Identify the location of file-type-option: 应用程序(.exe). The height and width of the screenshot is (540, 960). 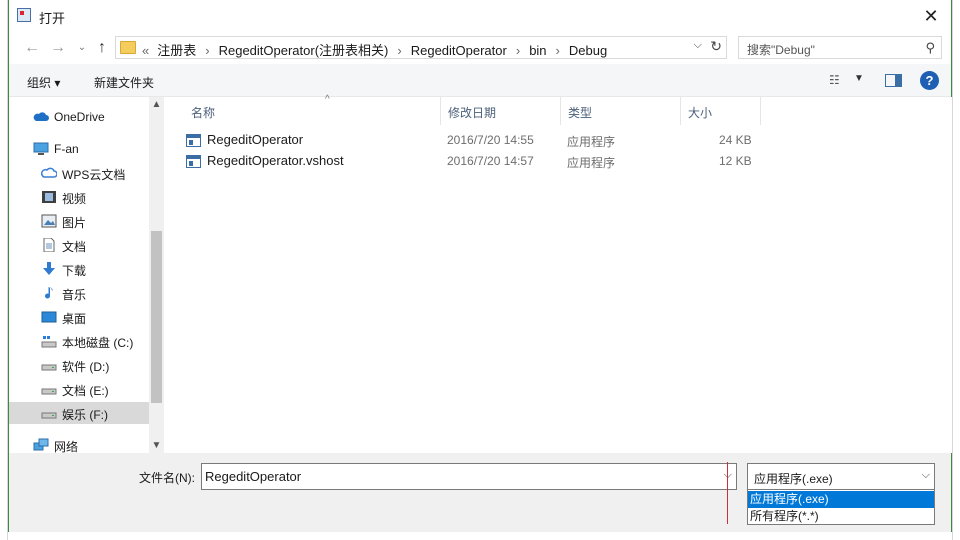
(841, 499).